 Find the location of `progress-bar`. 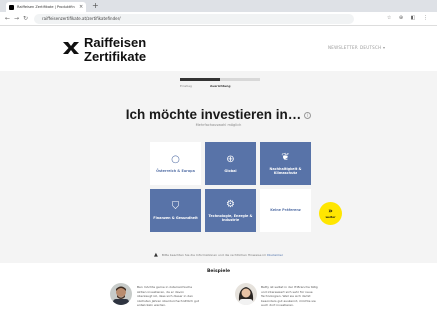

progress-bar is located at coordinates (220, 79).